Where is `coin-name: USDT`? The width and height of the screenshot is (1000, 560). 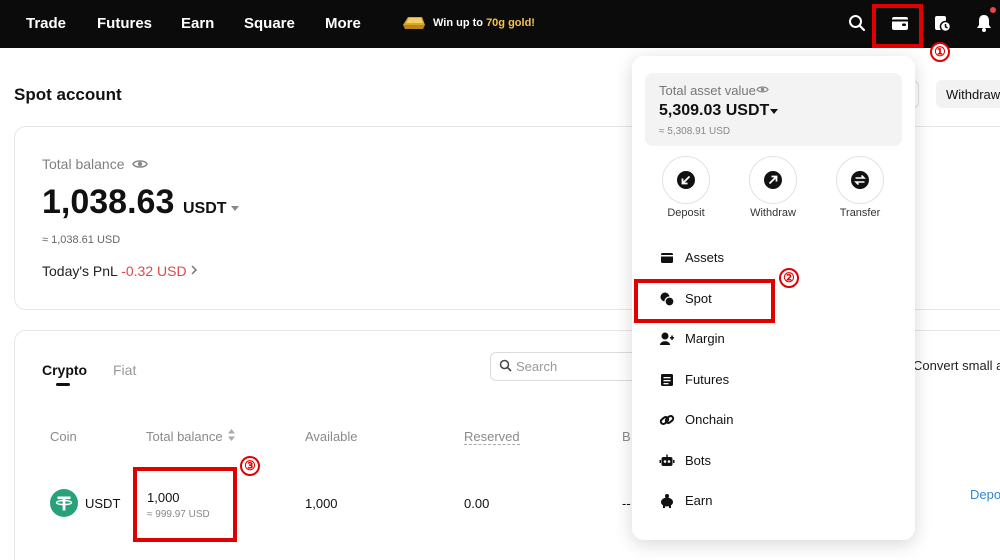 coin-name: USDT is located at coordinates (103, 503).